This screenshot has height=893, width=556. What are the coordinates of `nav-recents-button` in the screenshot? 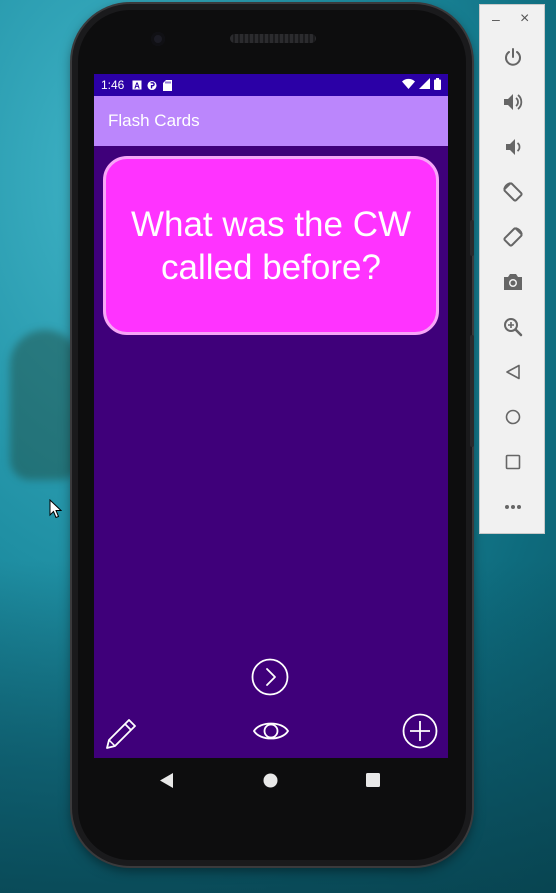 It's located at (373, 782).